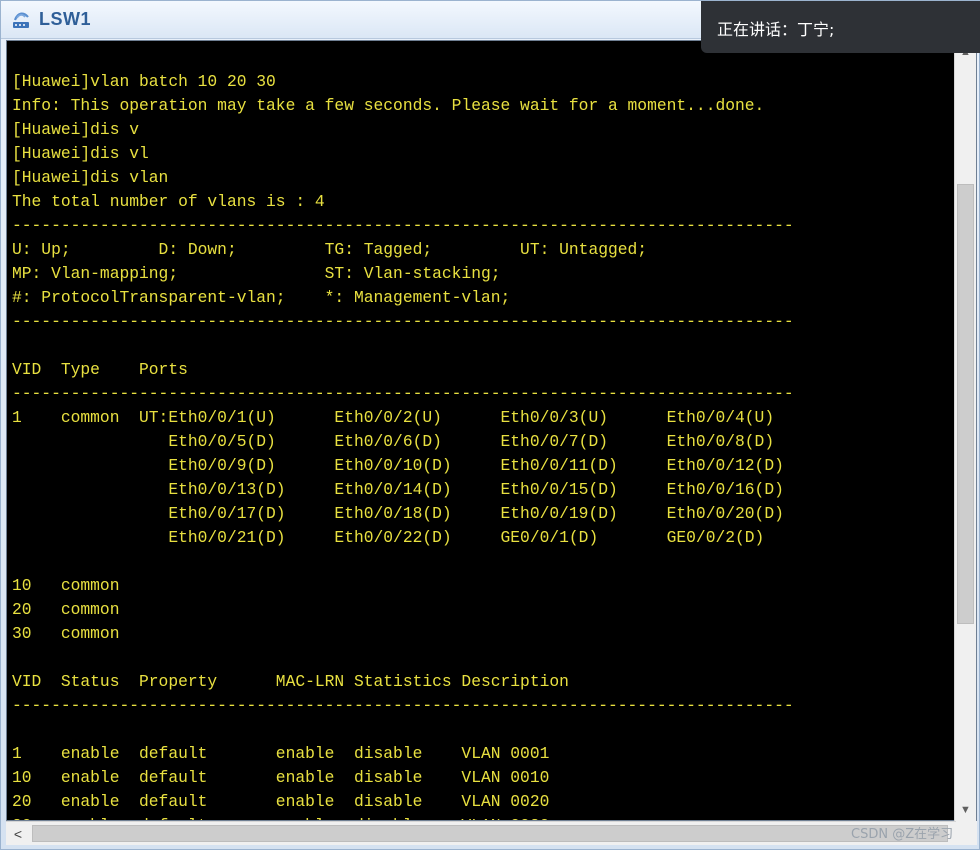 Image resolution: width=980 pixels, height=850 pixels. Describe the element at coordinates (66, 633) in the screenshot. I see `terminal-line: 30 common` at that location.